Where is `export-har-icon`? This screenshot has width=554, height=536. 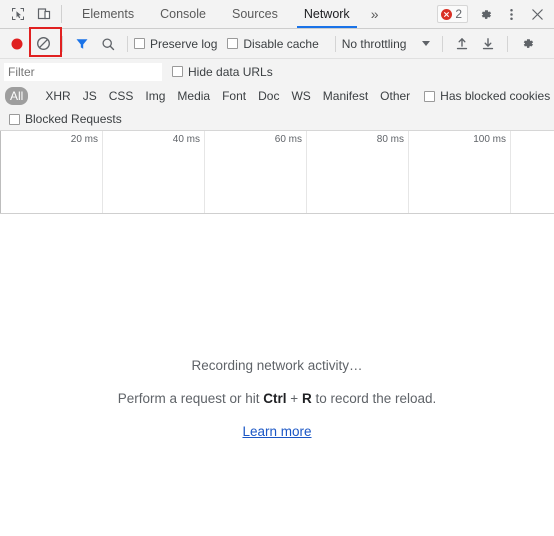 export-har-icon is located at coordinates (488, 43).